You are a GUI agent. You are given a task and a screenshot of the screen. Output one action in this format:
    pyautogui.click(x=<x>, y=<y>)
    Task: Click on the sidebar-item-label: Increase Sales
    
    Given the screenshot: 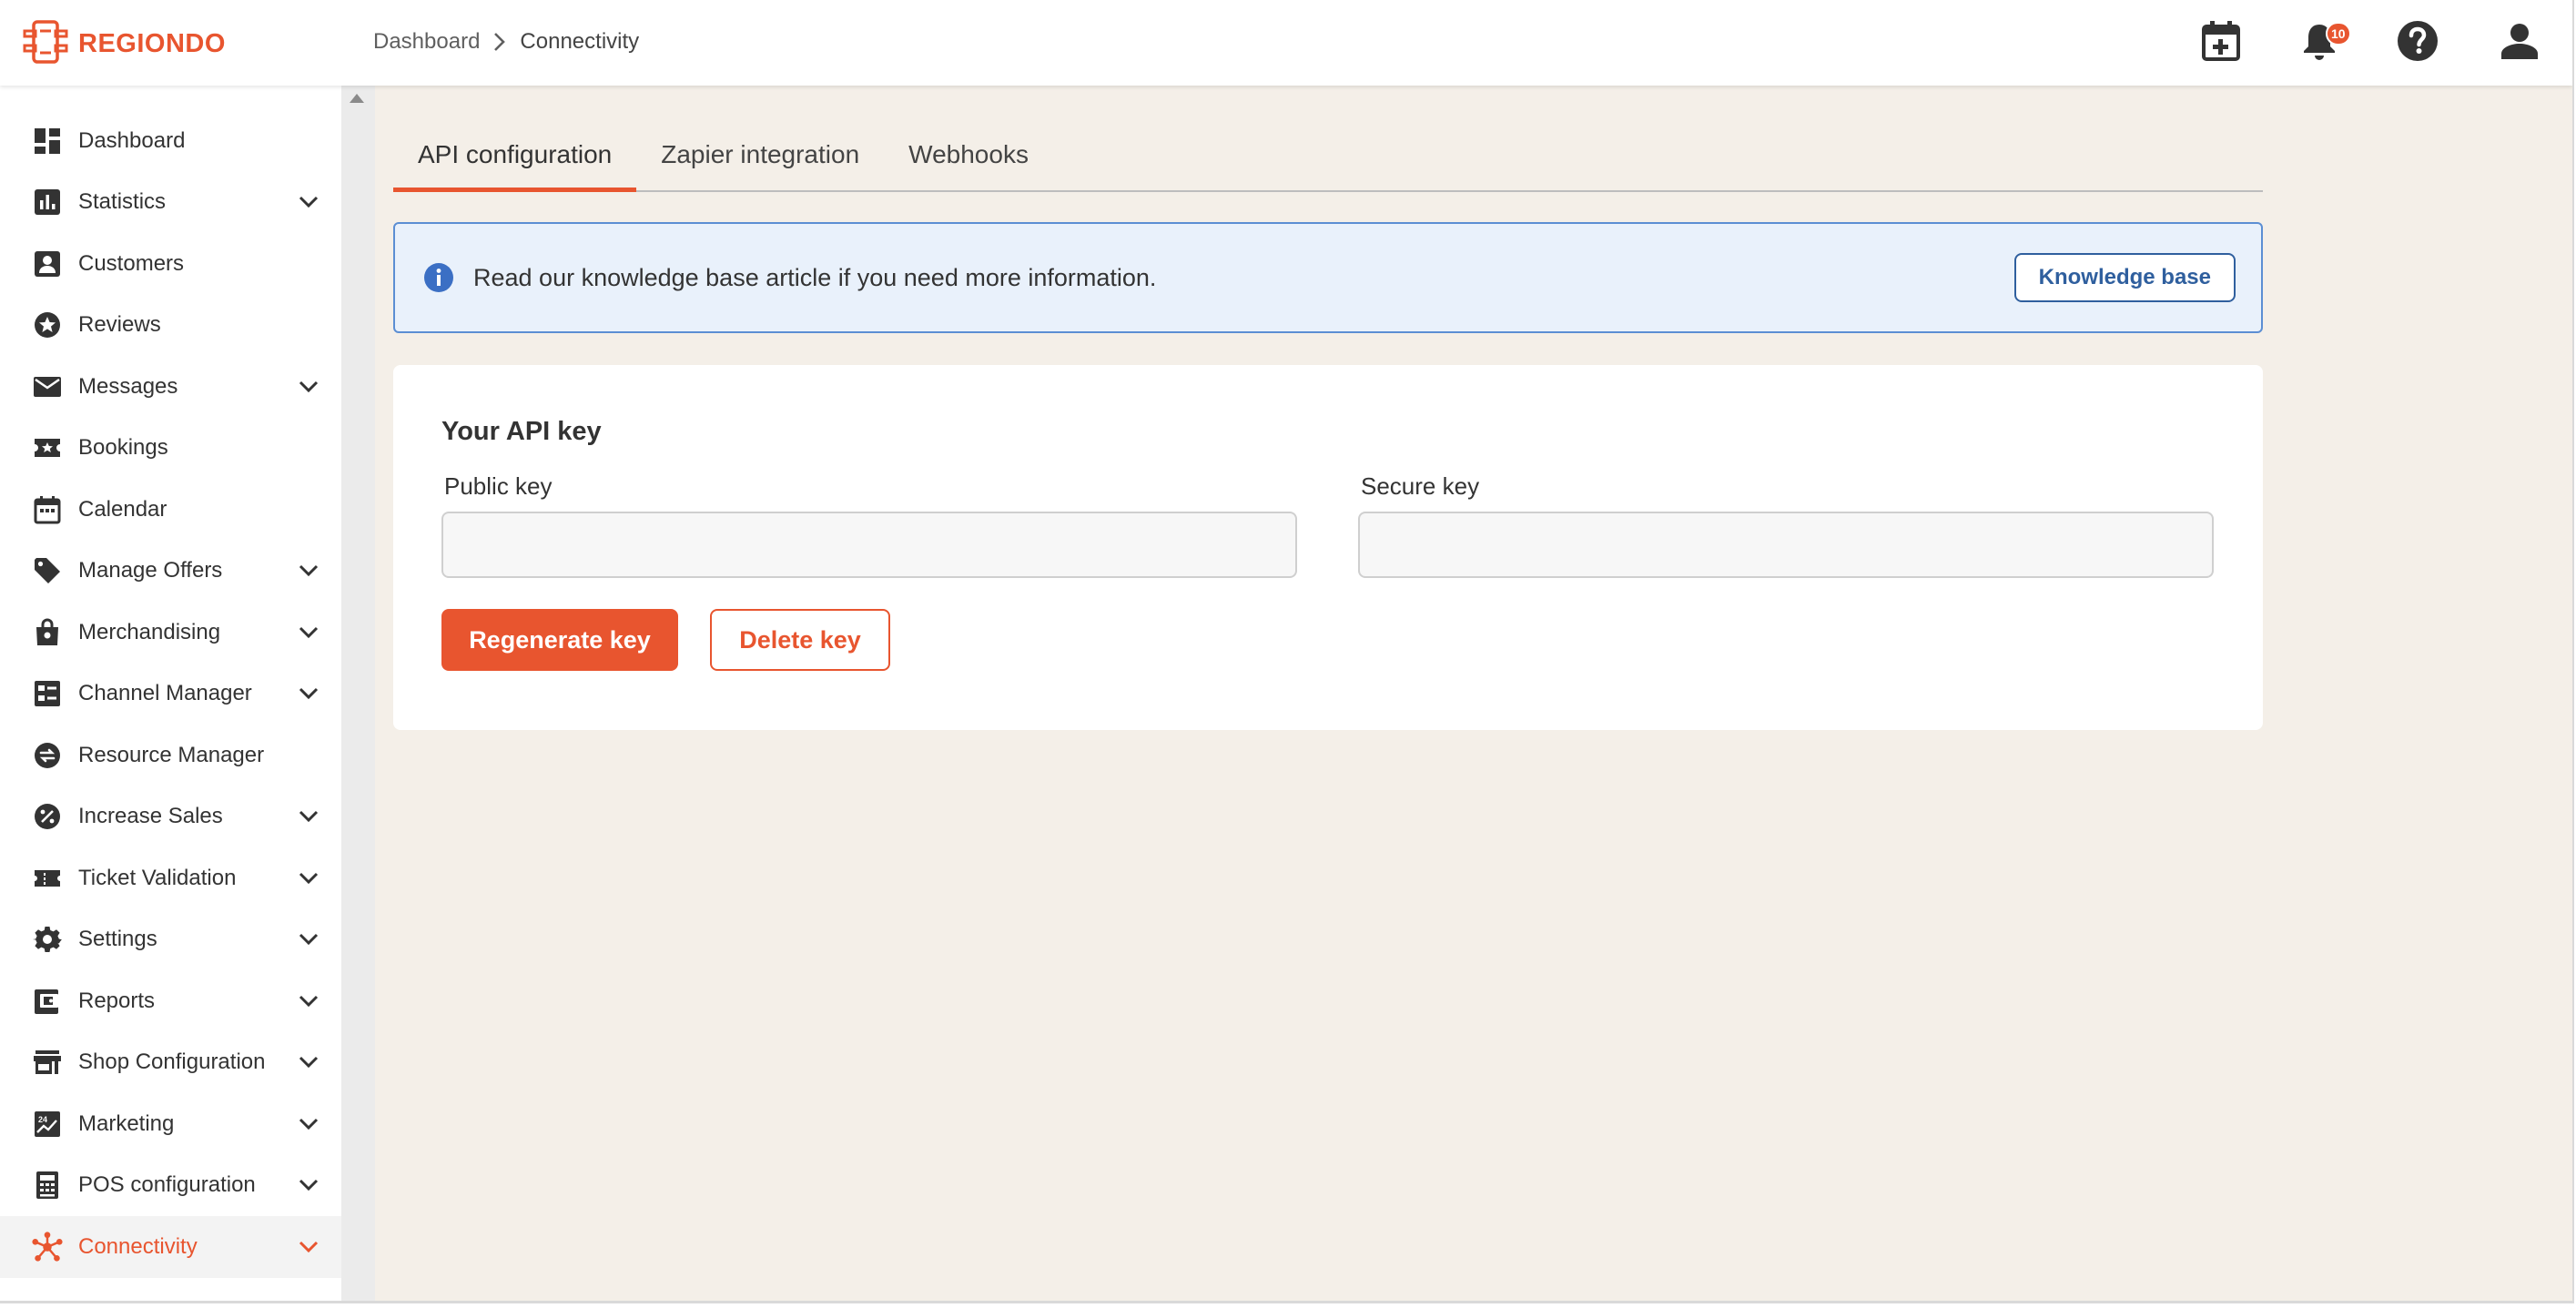 What is the action you would take?
    pyautogui.click(x=150, y=816)
    